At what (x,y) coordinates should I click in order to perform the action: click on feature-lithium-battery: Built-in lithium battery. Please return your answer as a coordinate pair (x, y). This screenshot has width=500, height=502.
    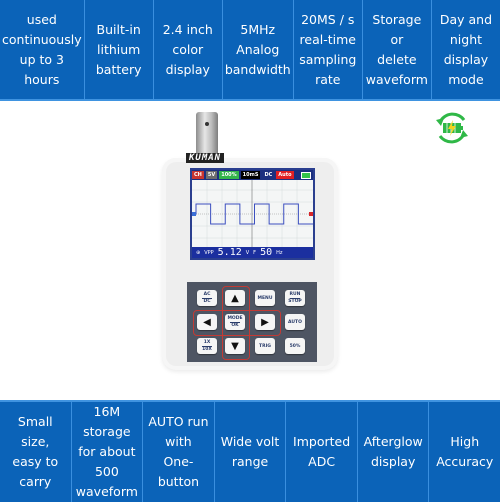
    Looking at the image, I should click on (119, 49).